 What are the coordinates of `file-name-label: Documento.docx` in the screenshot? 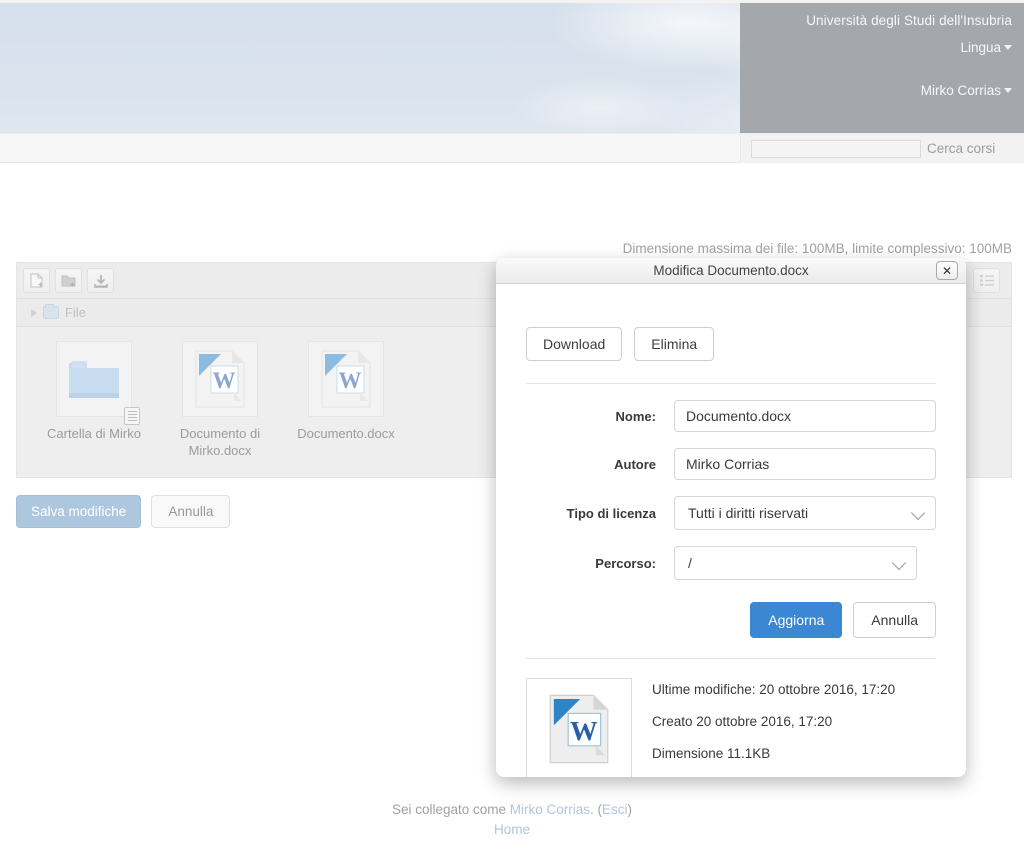 It's located at (346, 433).